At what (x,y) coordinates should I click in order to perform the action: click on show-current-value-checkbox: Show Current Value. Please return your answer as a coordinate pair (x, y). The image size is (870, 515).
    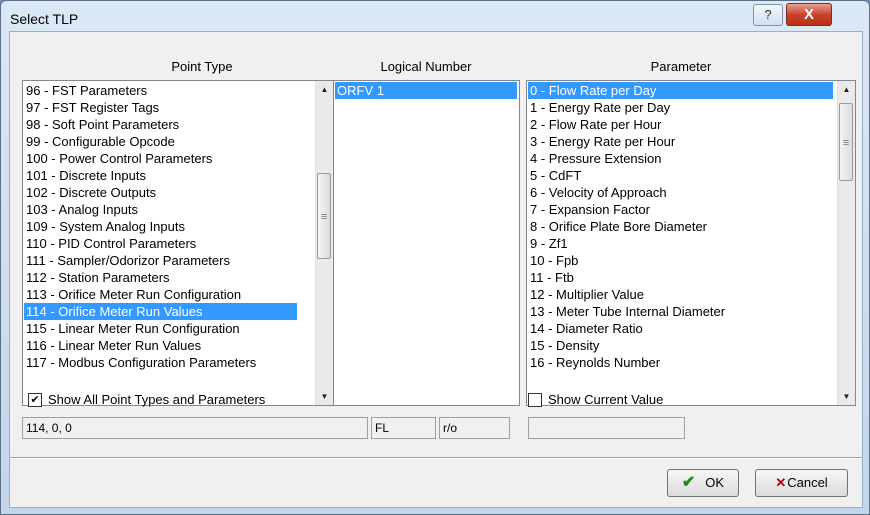
    Looking at the image, I should click on (628, 400).